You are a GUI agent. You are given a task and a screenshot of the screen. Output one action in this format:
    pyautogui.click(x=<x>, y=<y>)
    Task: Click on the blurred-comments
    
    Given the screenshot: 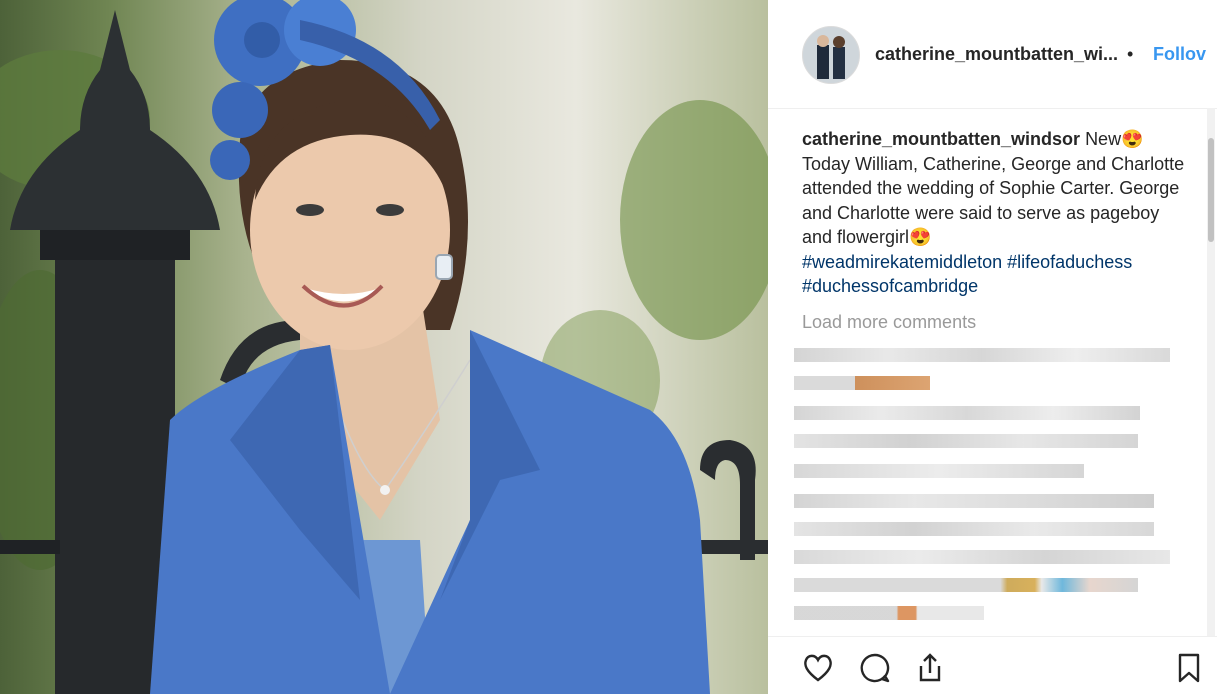 What is the action you would take?
    pyautogui.click(x=984, y=489)
    